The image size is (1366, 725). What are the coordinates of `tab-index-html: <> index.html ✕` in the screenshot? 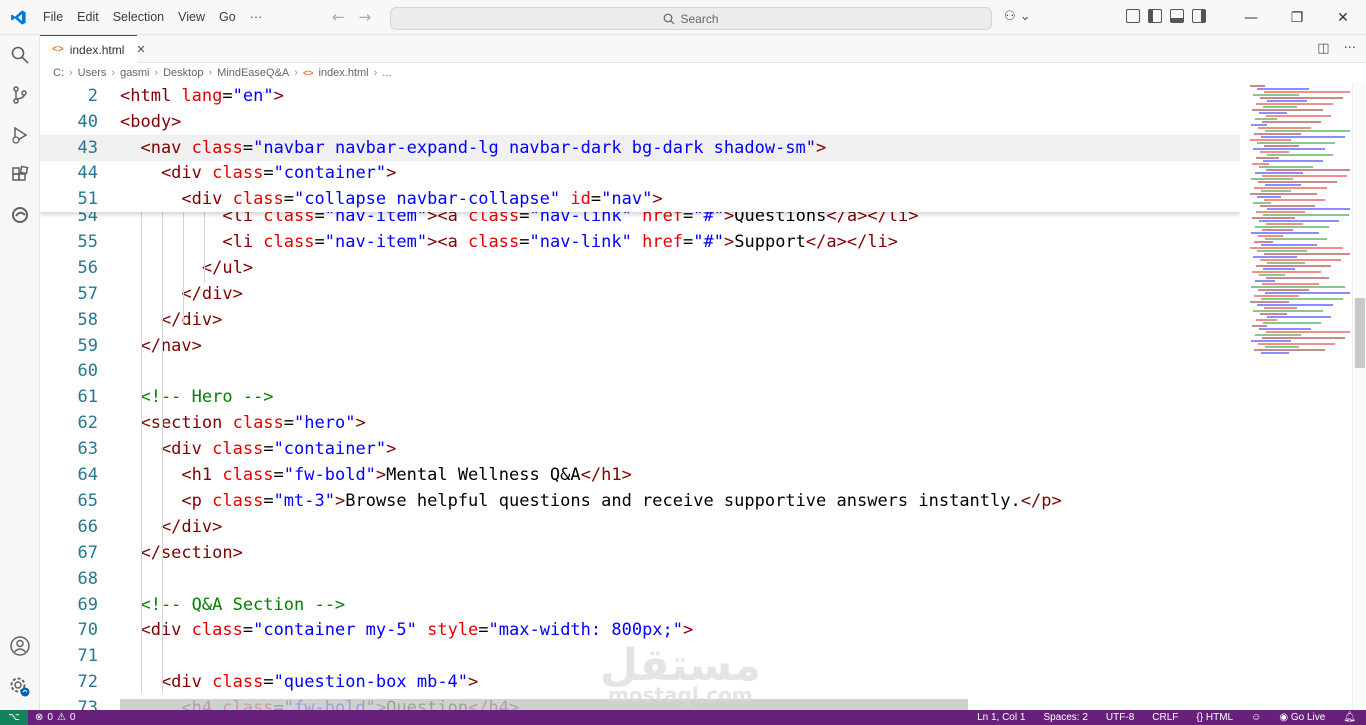 It's located at (93, 49).